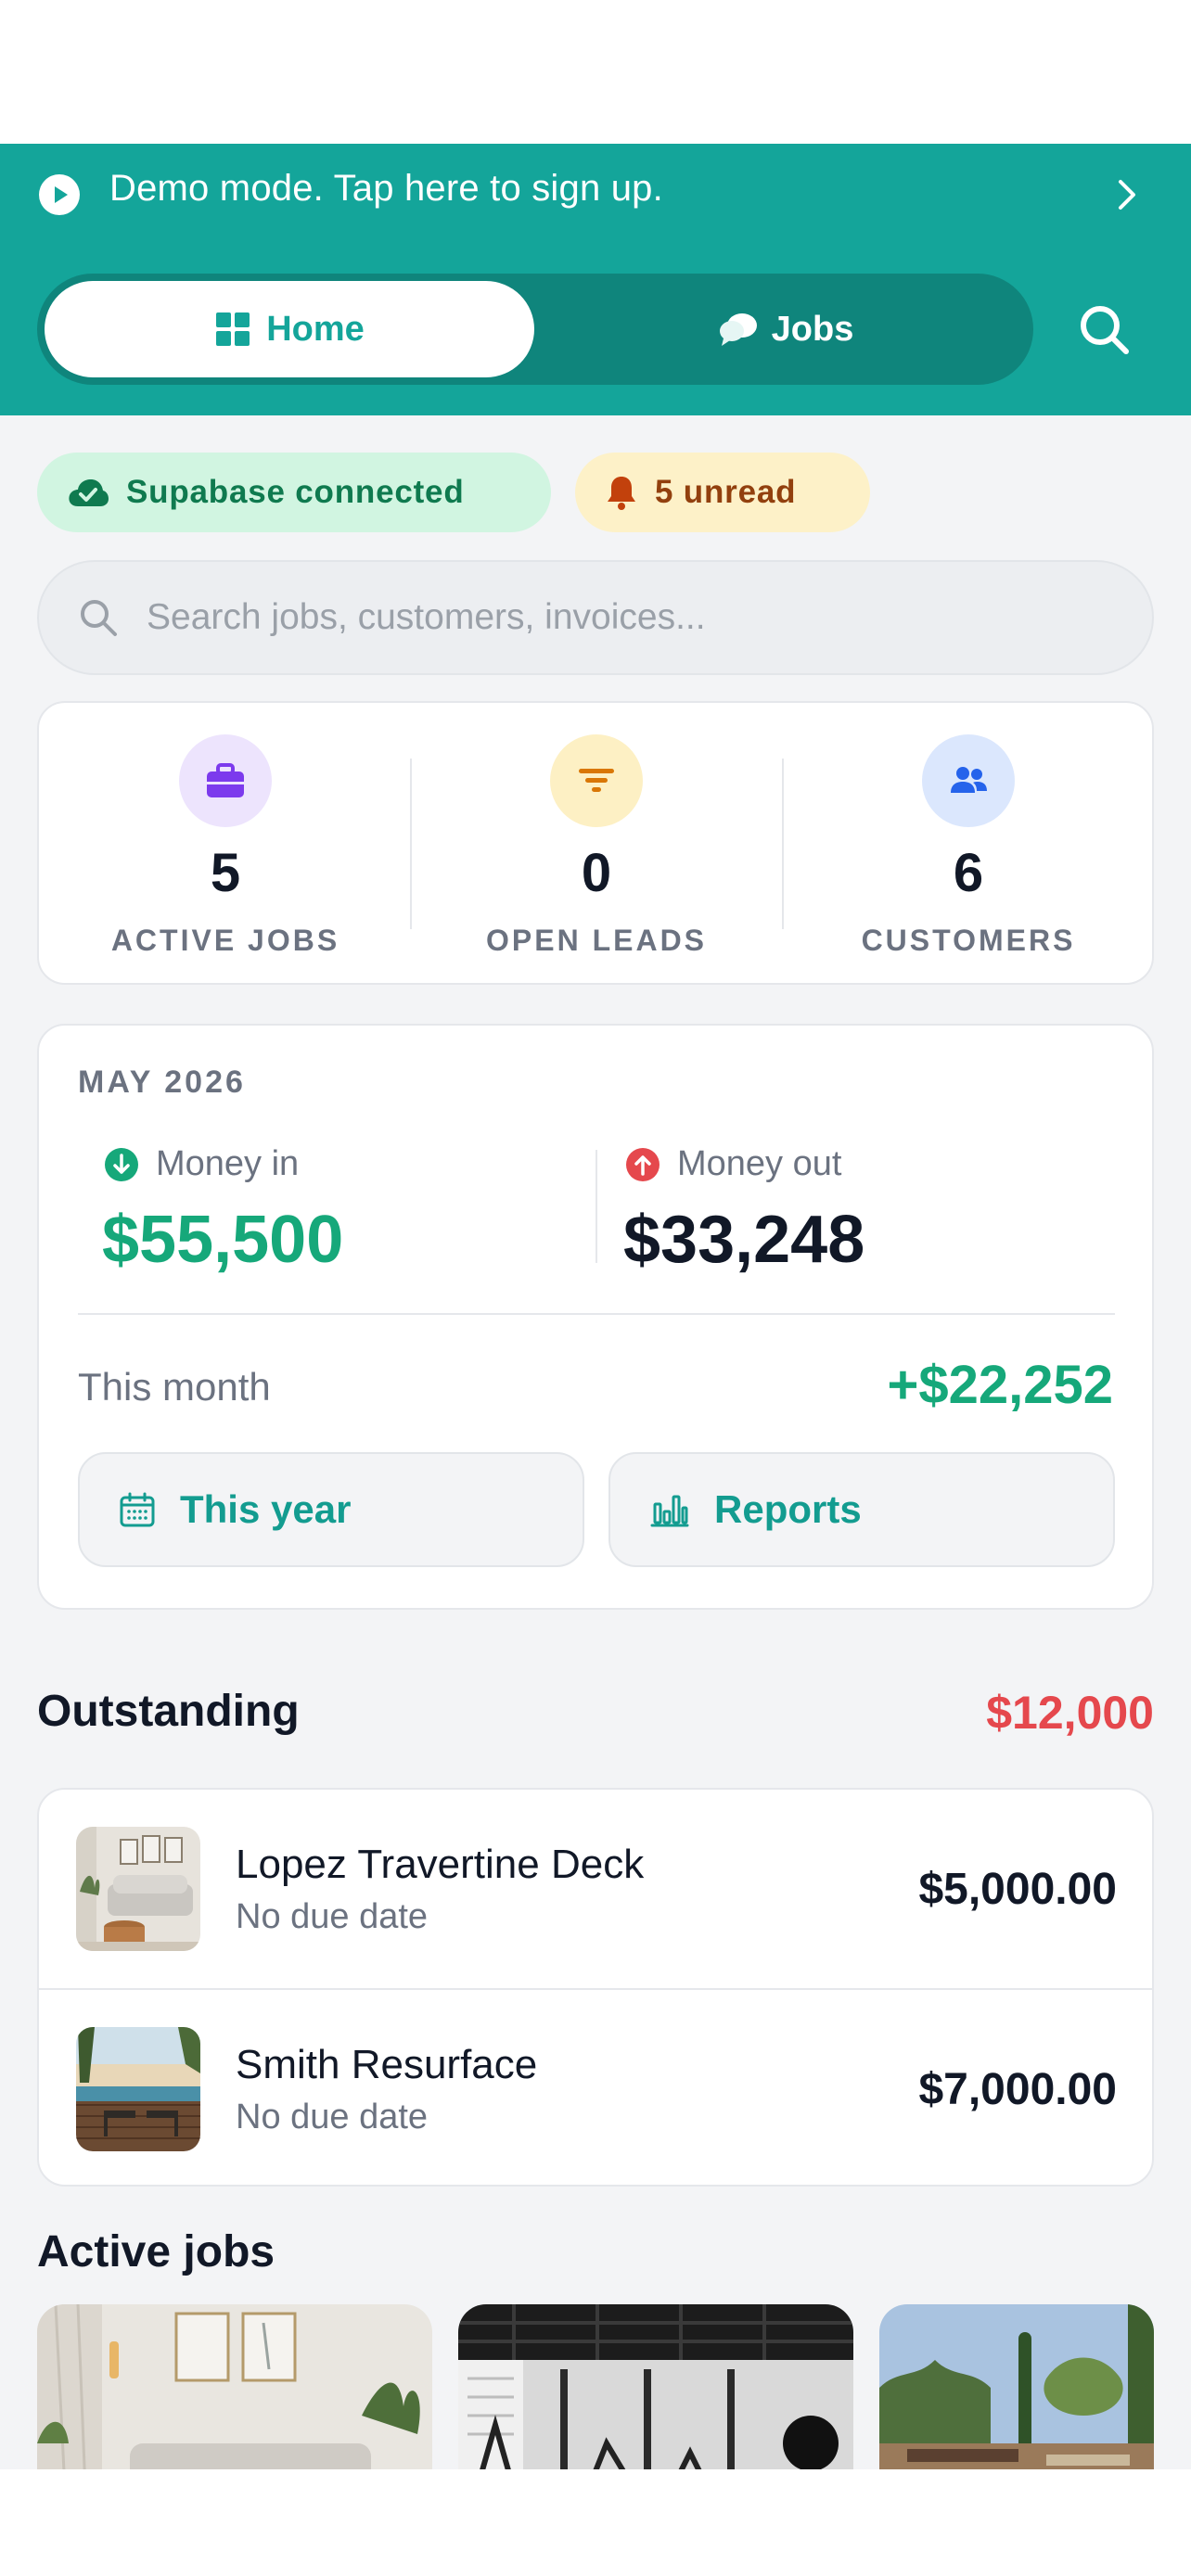 This screenshot has height=2576, width=1191. I want to click on demo-banner-text: Demo mode. Tap here to sign up., so click(386, 188).